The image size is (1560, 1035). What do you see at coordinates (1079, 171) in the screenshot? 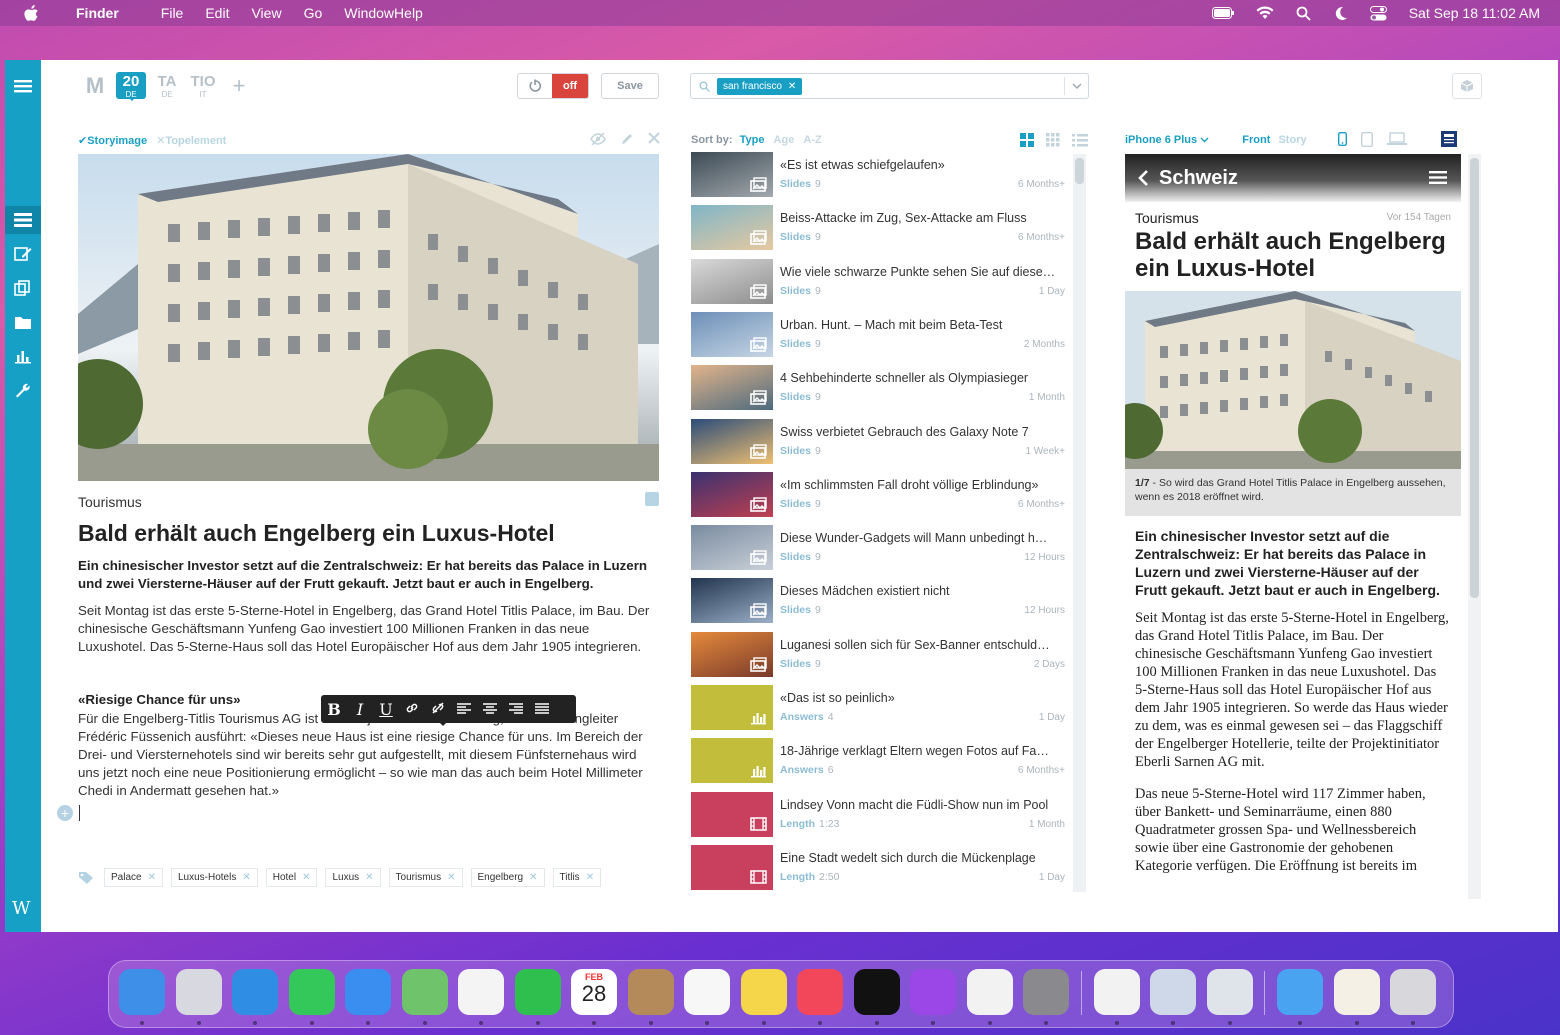
I see `list-scroll-thumb` at bounding box center [1079, 171].